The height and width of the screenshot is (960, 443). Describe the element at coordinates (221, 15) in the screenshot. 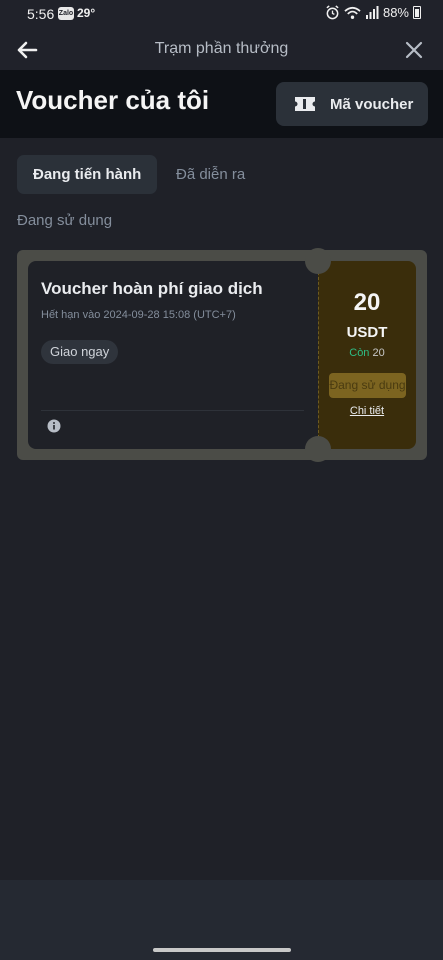

I see `status-bar: 5:56 Zalo 29° 88%` at that location.